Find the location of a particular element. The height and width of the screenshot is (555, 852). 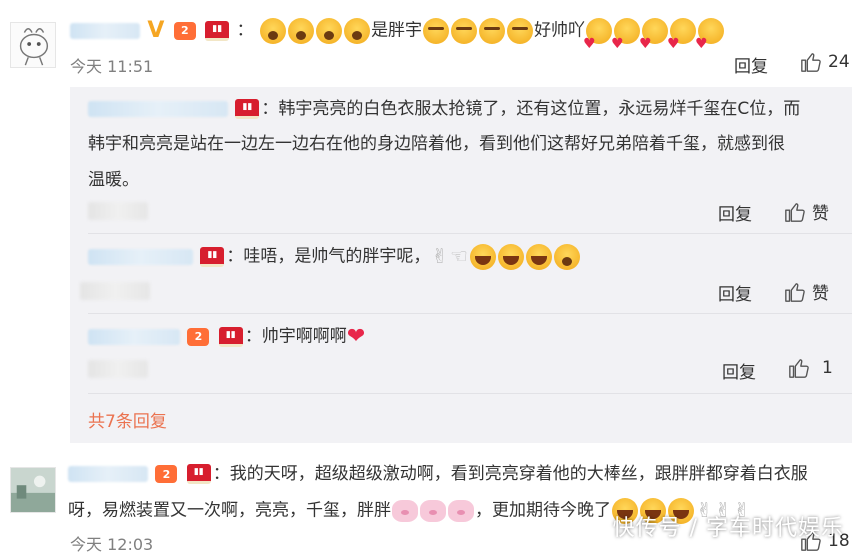

reply-text: ：哇唔，是帅气的胖宇呢， is located at coordinates (328, 256).